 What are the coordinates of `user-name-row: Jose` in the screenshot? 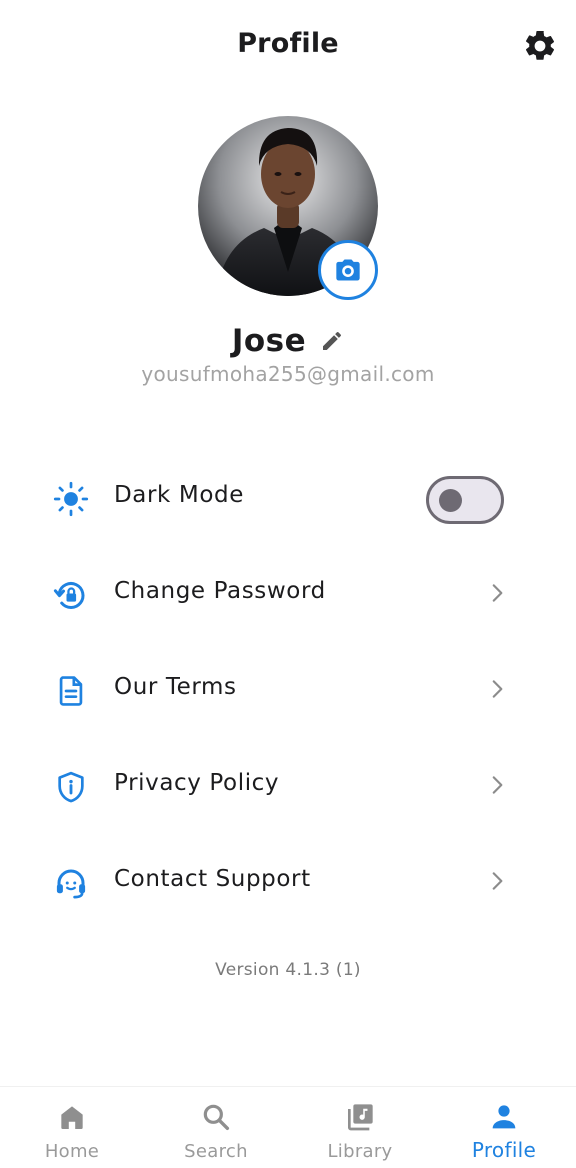 It's located at (288, 341).